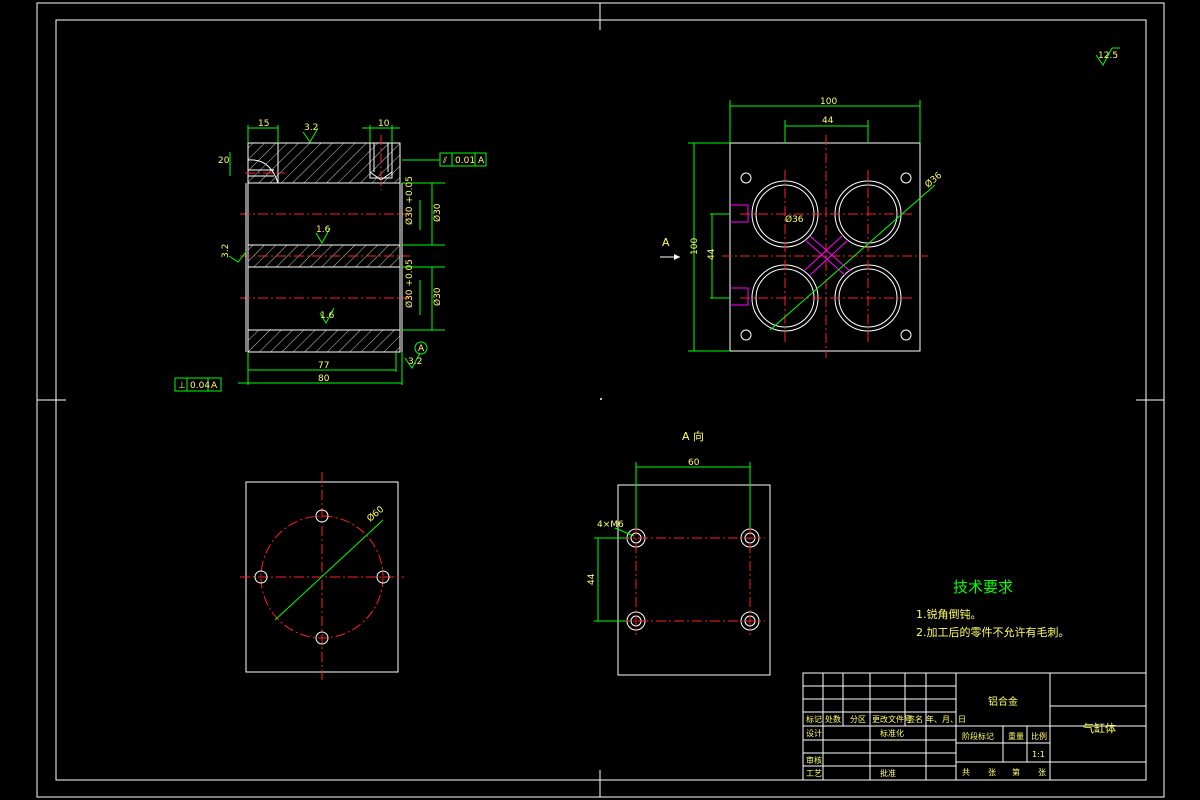 Image resolution: width=1200 pixels, height=800 pixels. I want to click on header-mark: 标记, so click(814, 719).